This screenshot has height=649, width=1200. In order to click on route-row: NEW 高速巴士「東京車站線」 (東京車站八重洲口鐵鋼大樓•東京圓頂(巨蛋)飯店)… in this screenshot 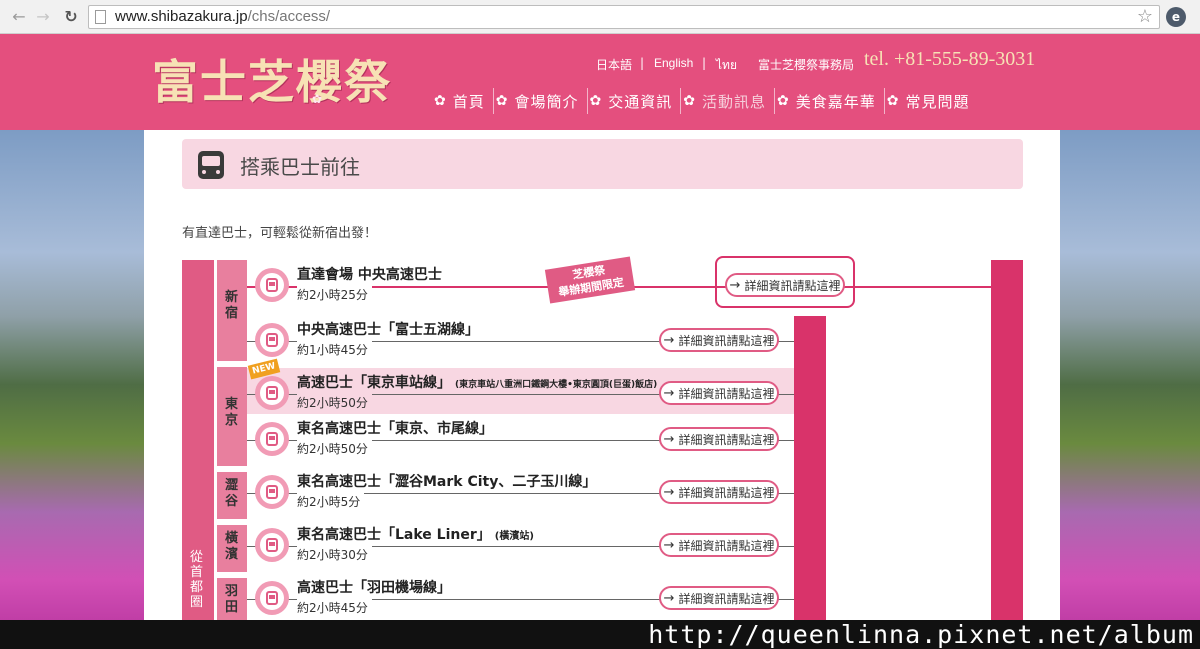, I will do `click(520, 386)`.